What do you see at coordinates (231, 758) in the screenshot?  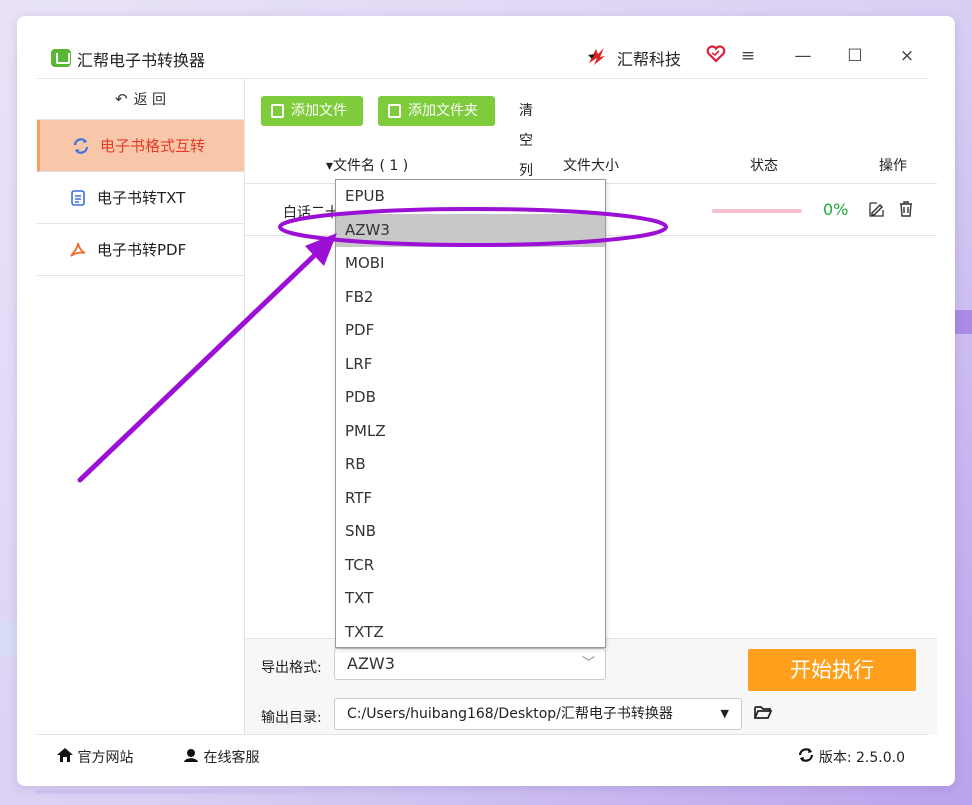 I see `support-label: 在线客服` at bounding box center [231, 758].